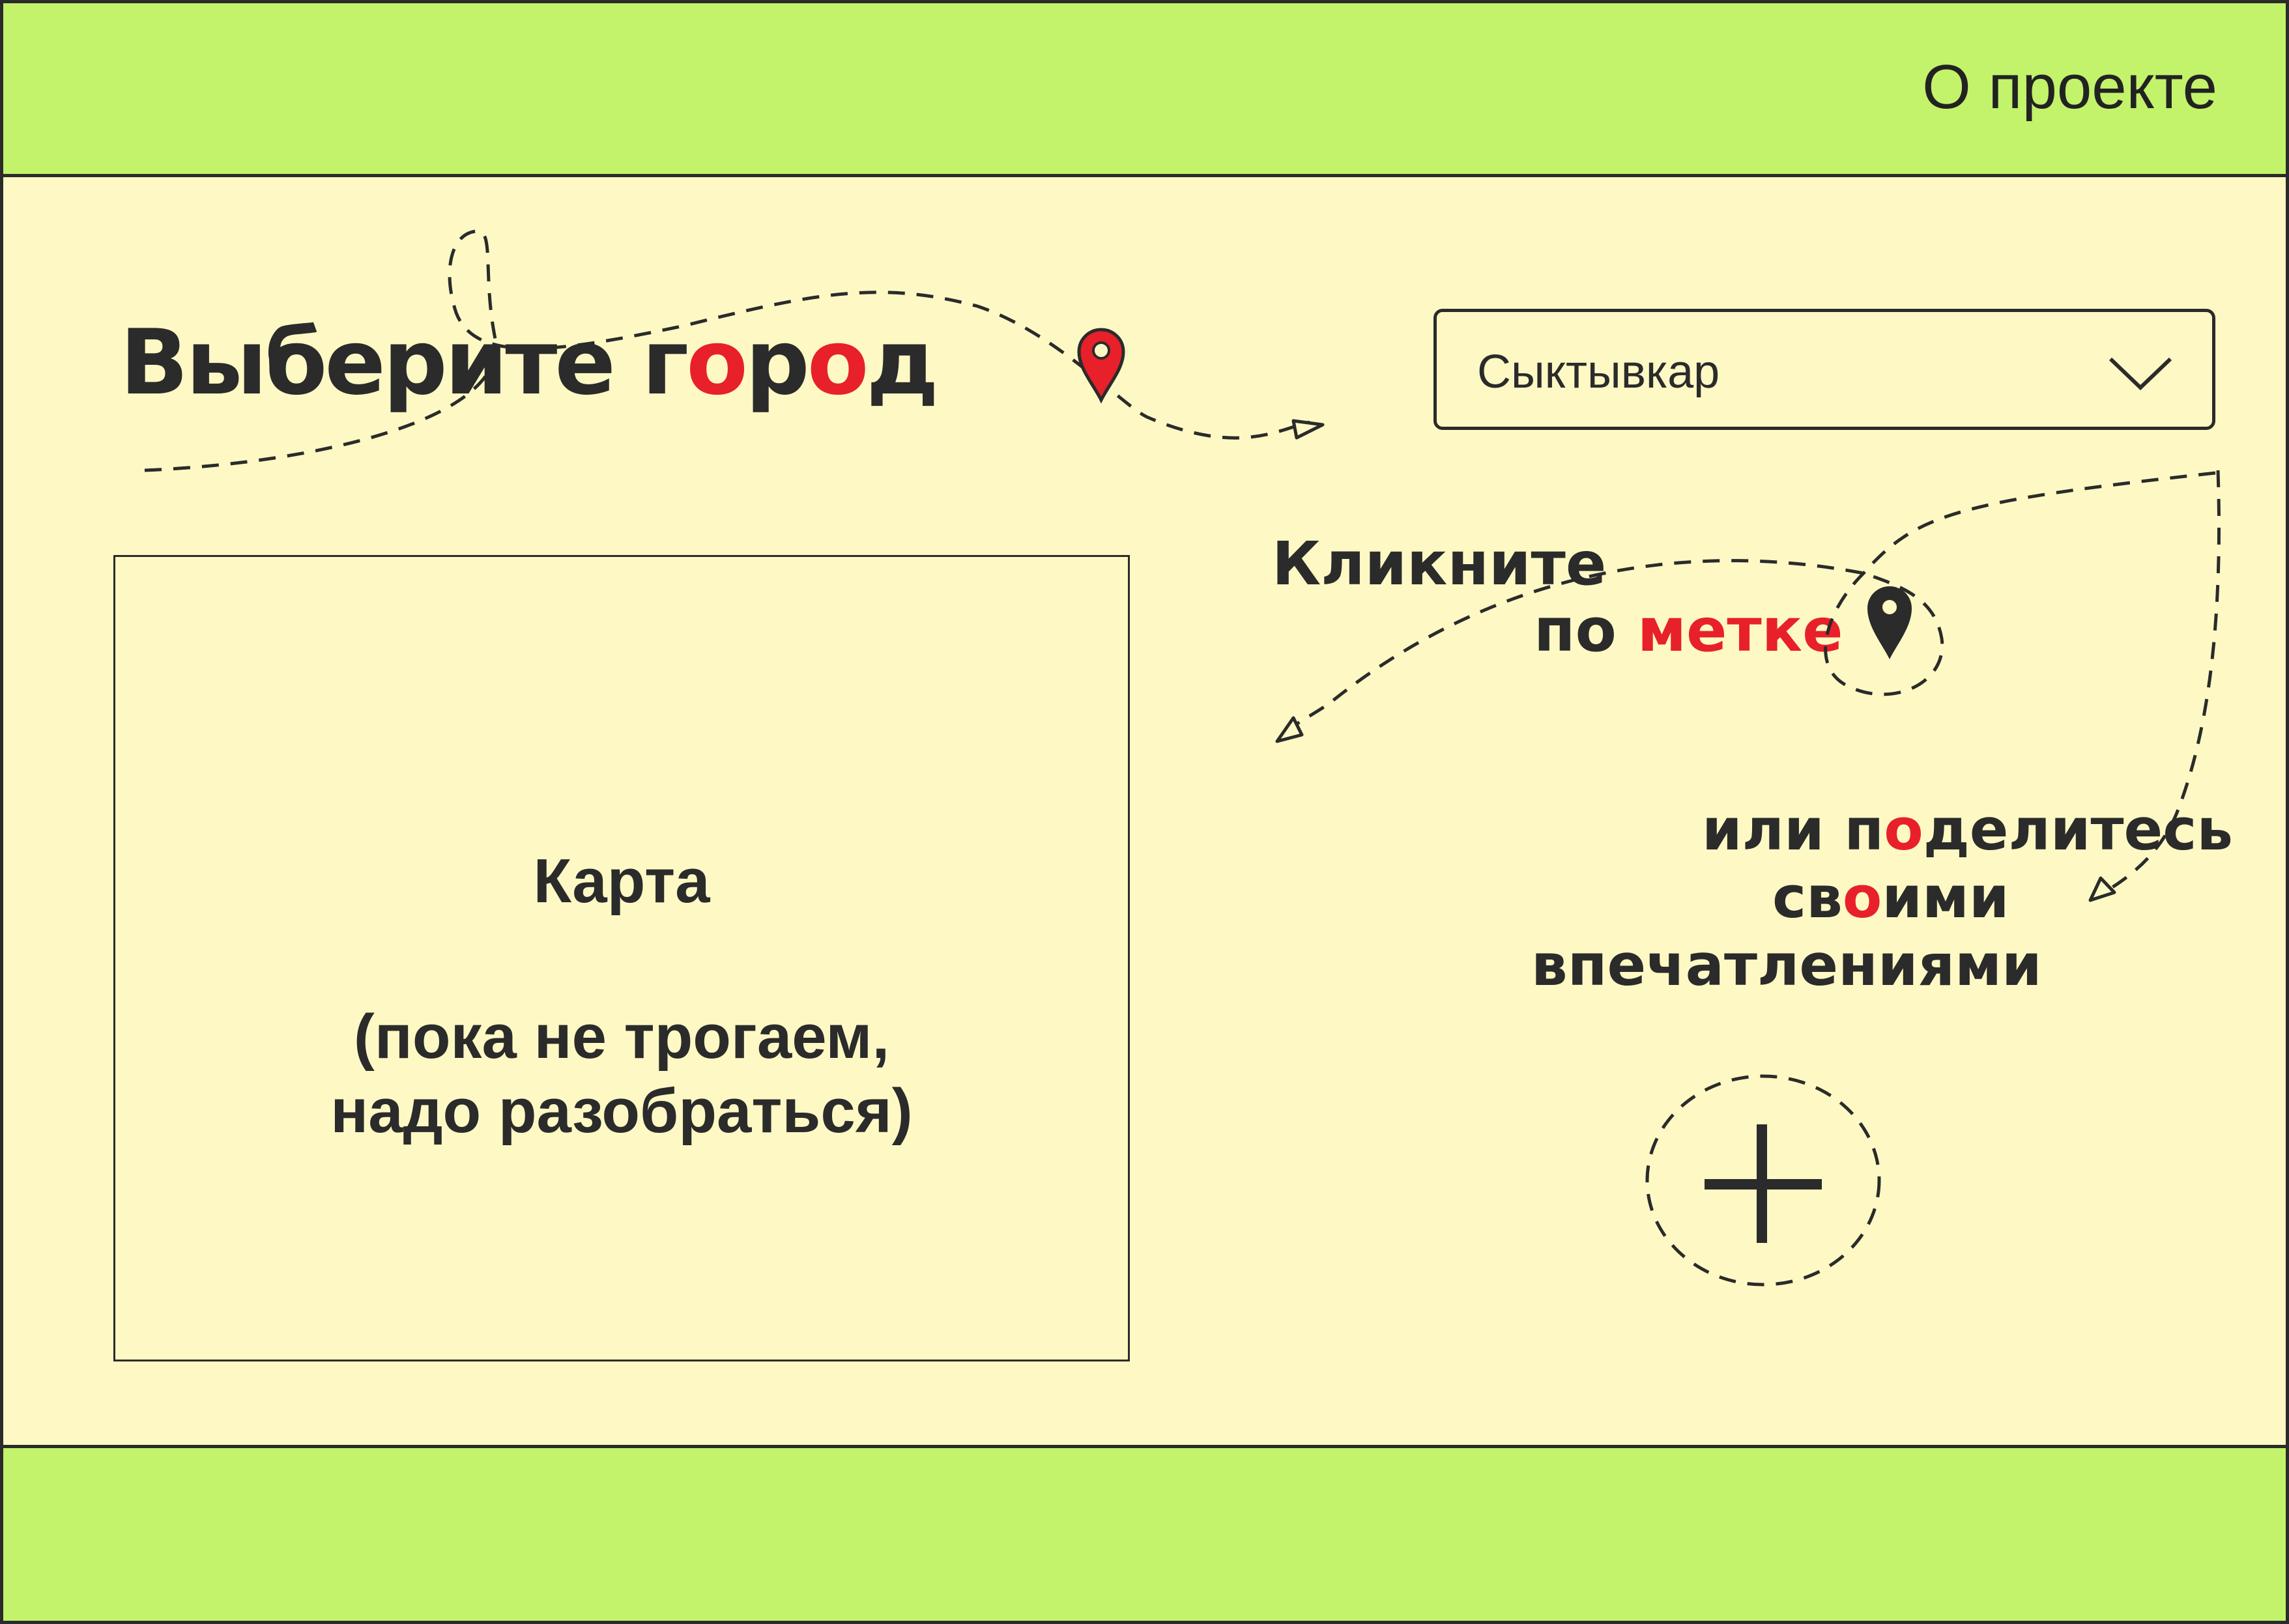  I want to click on header-bar: О проекте, so click(1144, 88).